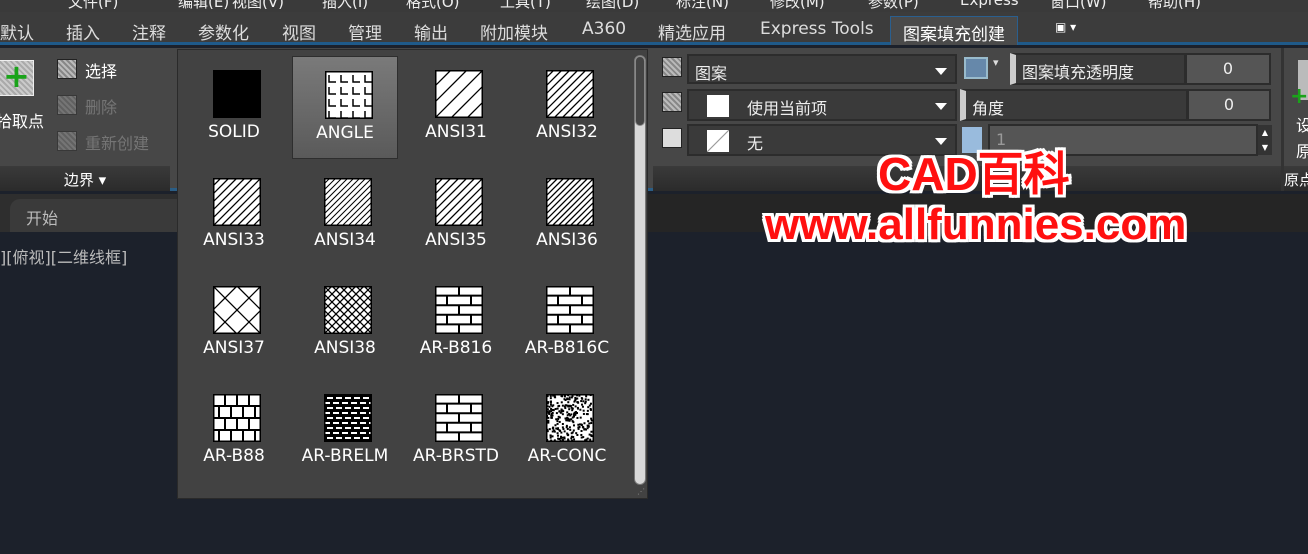 Image resolution: width=1308 pixels, height=554 pixels. I want to click on transparency-label: 图案填充透明度, so click(1098, 69).